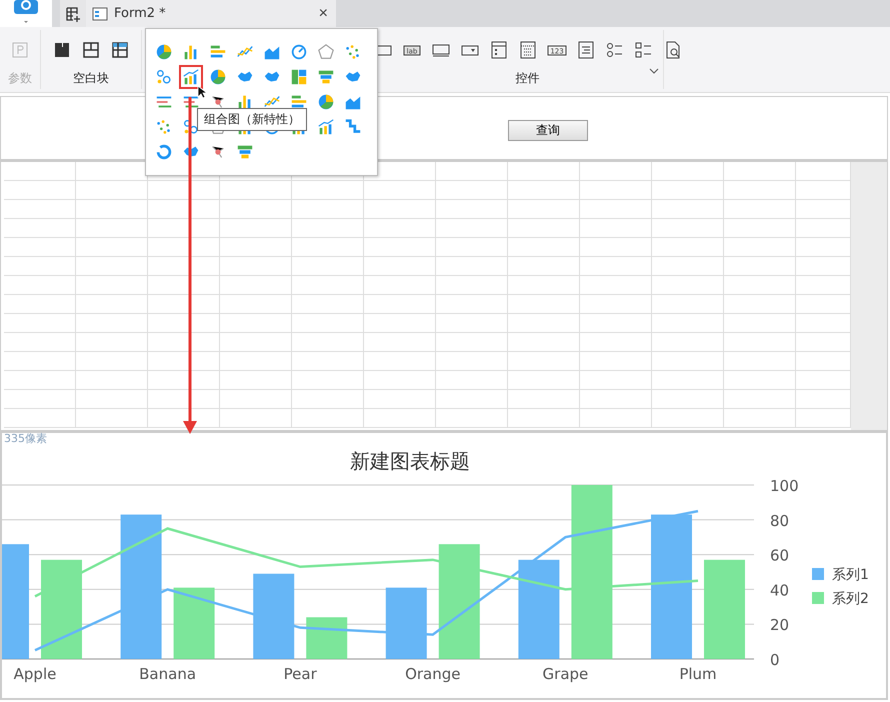  Describe the element at coordinates (202, 92) in the screenshot. I see `cursor-icon` at that location.